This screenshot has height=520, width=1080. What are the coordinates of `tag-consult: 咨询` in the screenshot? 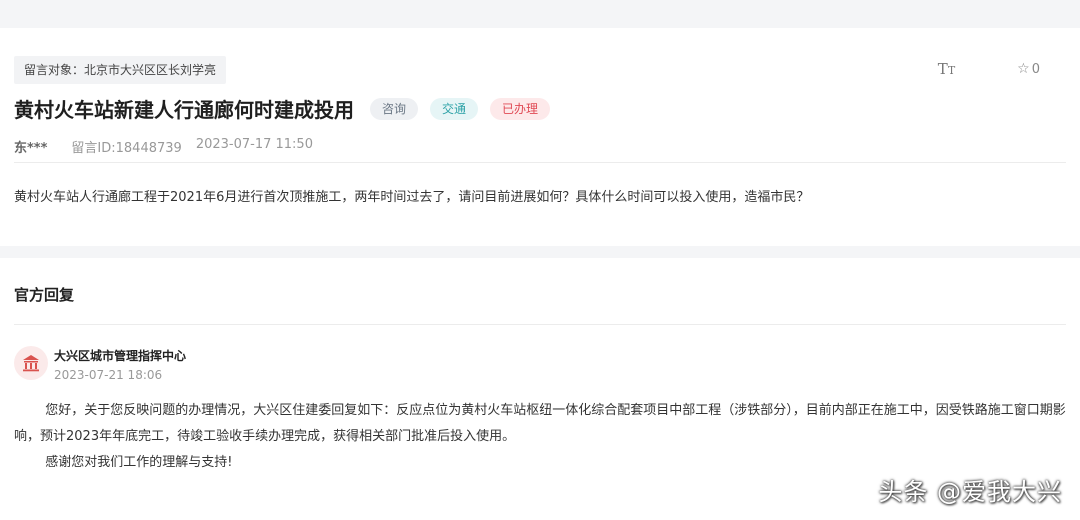 It's located at (394, 108).